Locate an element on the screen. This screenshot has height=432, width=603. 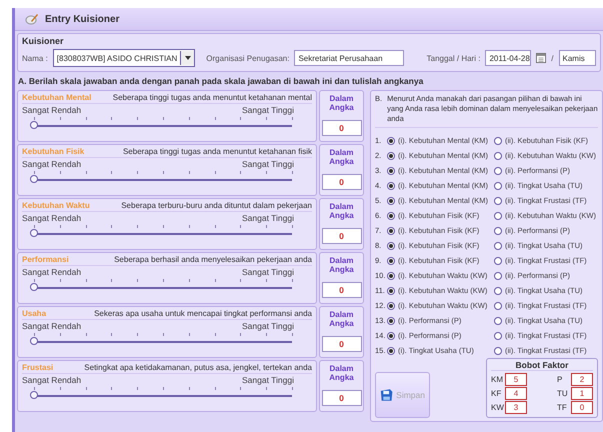
weight-field: 0 is located at coordinates (582, 407).